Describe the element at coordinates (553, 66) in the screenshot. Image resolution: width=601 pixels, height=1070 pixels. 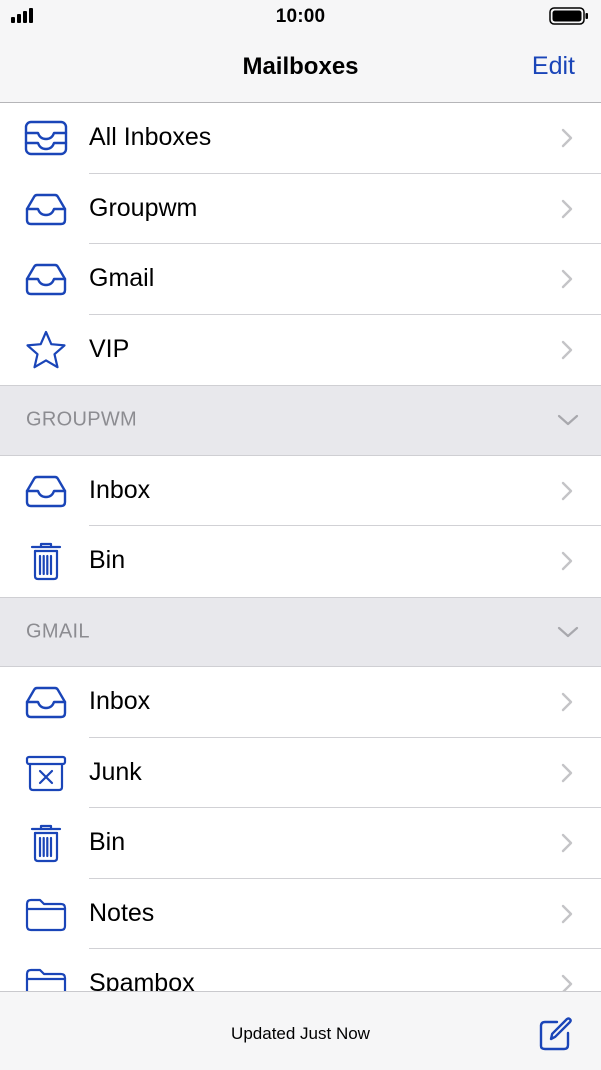
I see `edit-button: Edit` at that location.